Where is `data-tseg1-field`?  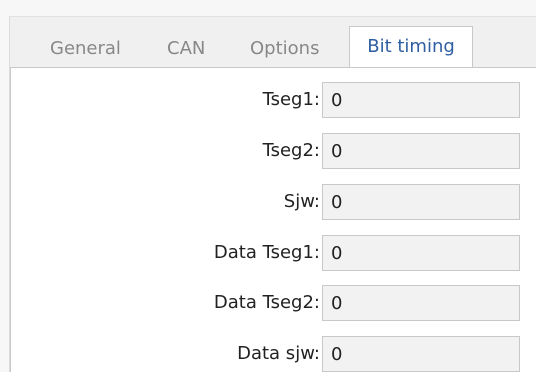 data-tseg1-field is located at coordinates (421, 253).